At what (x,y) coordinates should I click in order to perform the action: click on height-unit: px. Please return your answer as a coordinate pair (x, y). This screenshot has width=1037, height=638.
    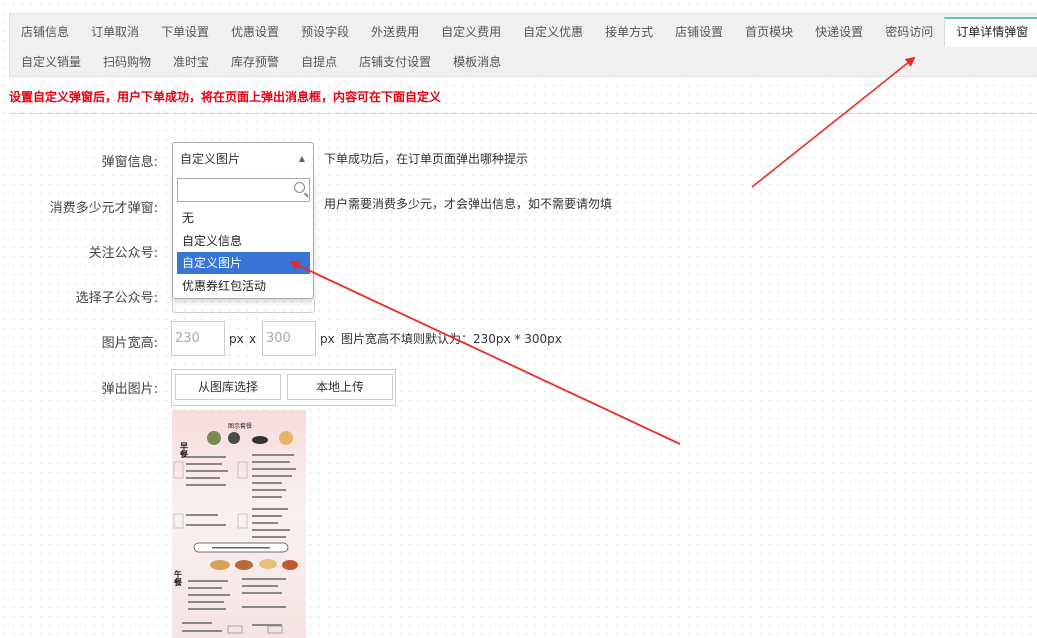
    Looking at the image, I should click on (327, 339).